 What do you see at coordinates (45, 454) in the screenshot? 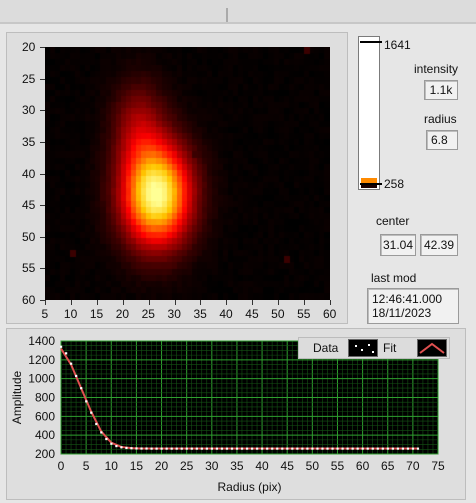
I see `chart-y-tick-label: 200` at bounding box center [45, 454].